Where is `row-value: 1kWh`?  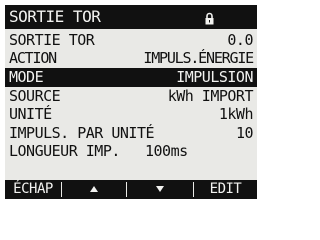 row-value: 1kWh is located at coordinates (236, 114).